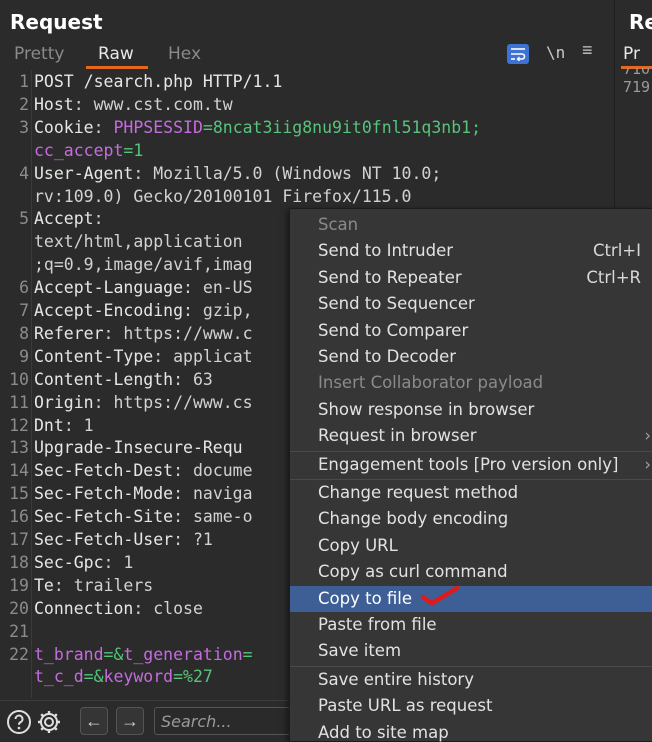 This screenshot has height=742, width=652. I want to click on line-number: 7, so click(24, 310).